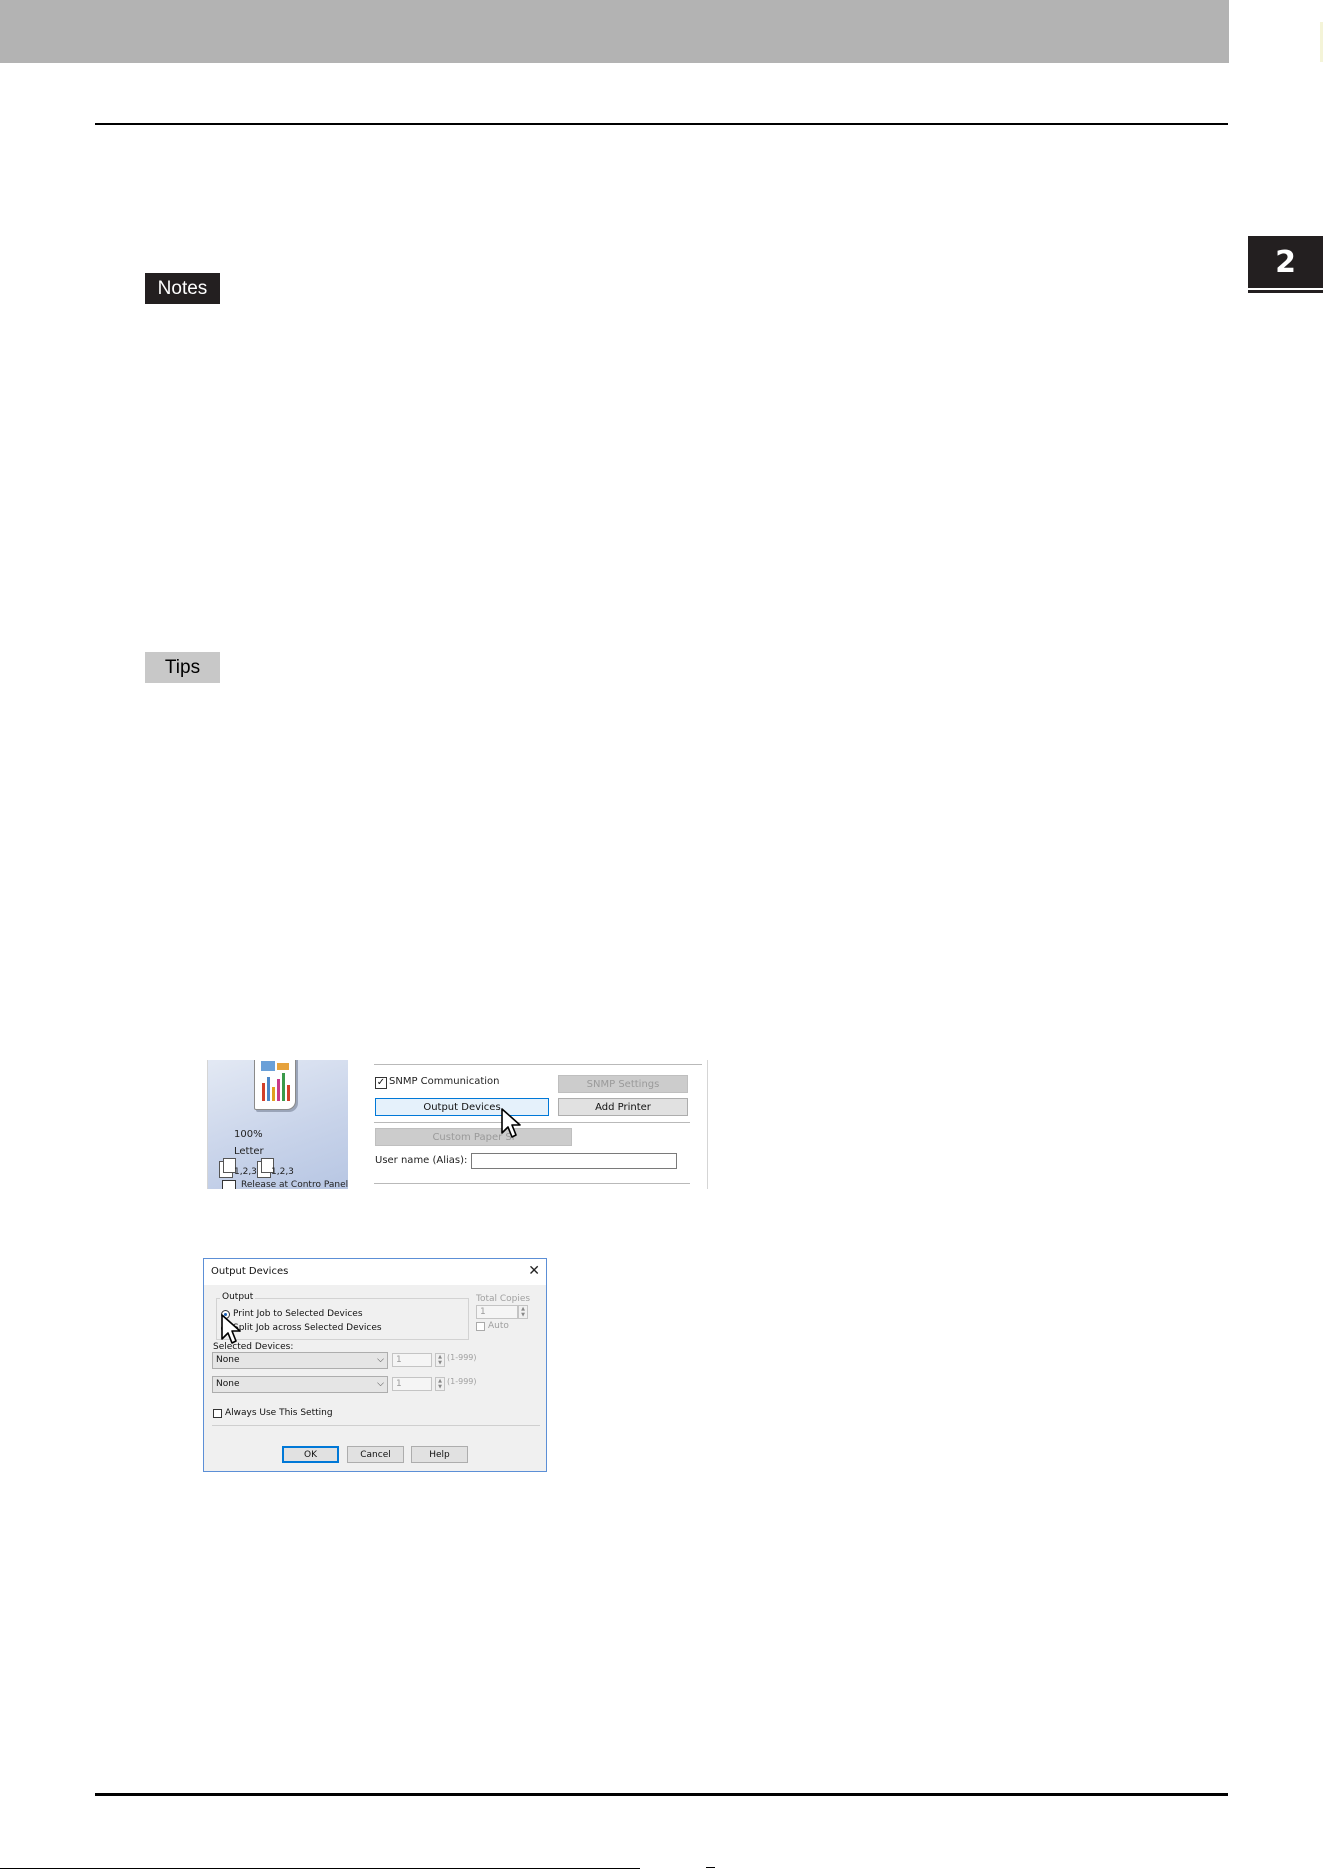 The width and height of the screenshot is (1323, 1872). Describe the element at coordinates (320, 1868) in the screenshot. I see `bottom-rule` at that location.